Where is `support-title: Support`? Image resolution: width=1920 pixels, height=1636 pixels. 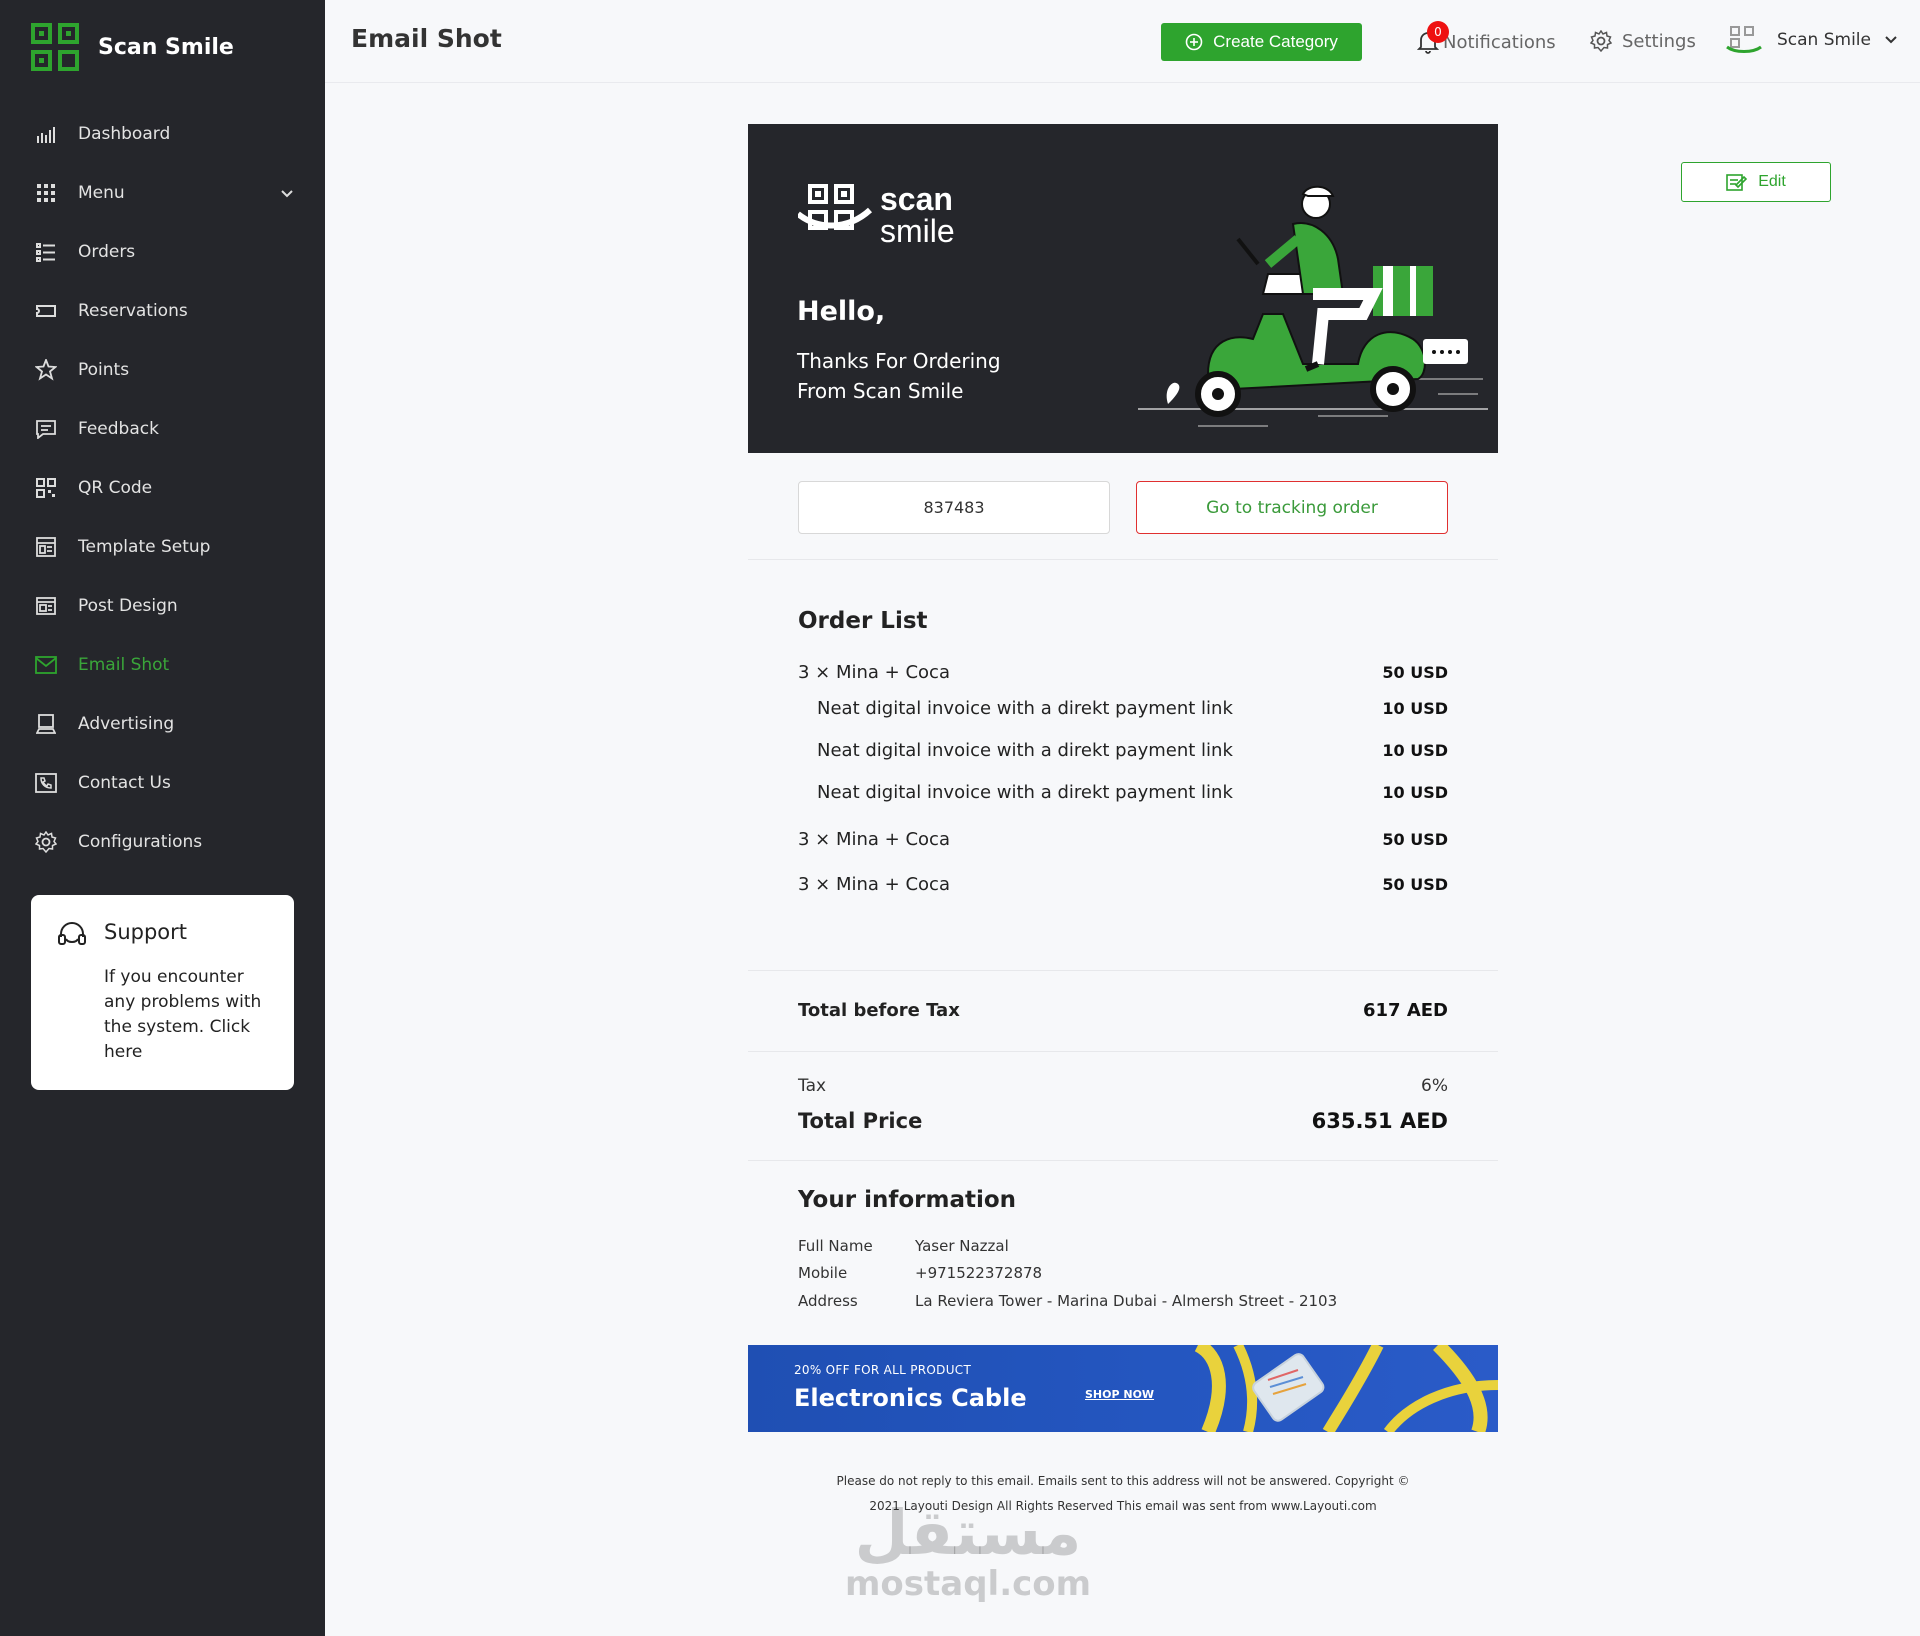 support-title: Support is located at coordinates (146, 932).